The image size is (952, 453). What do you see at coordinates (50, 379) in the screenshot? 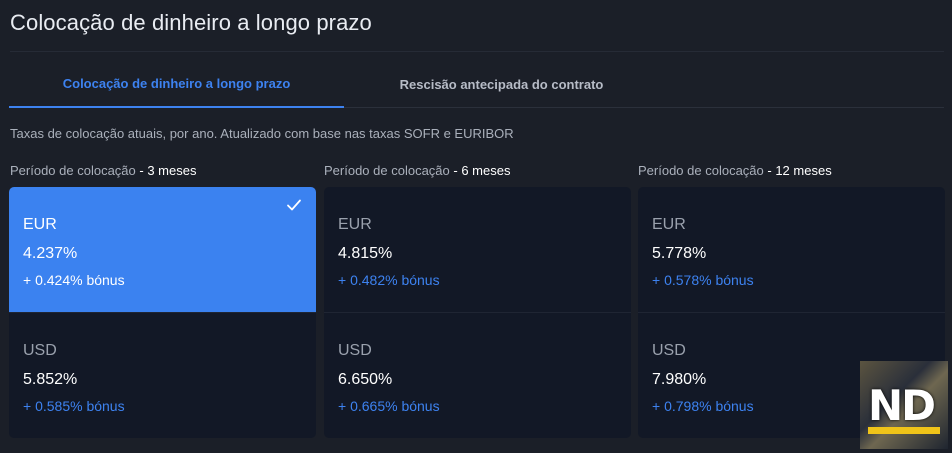
I see `rate-value: 5.852%` at bounding box center [50, 379].